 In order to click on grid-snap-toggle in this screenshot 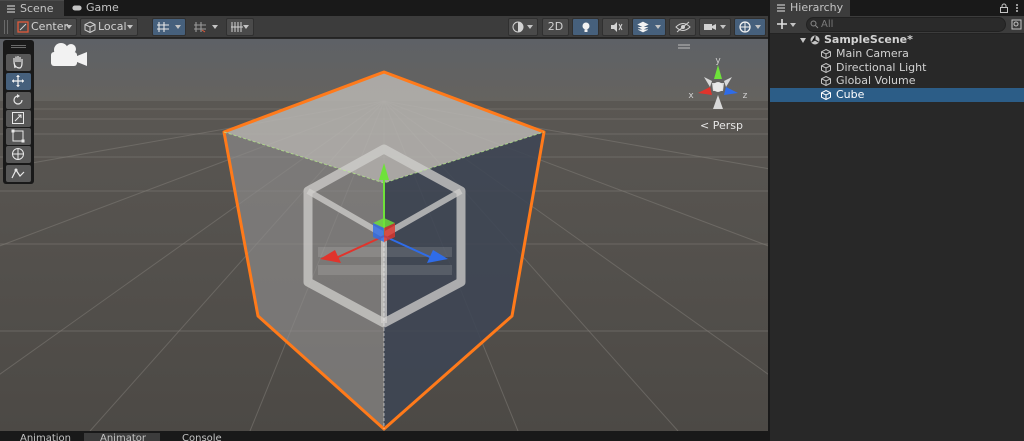, I will do `click(169, 27)`.